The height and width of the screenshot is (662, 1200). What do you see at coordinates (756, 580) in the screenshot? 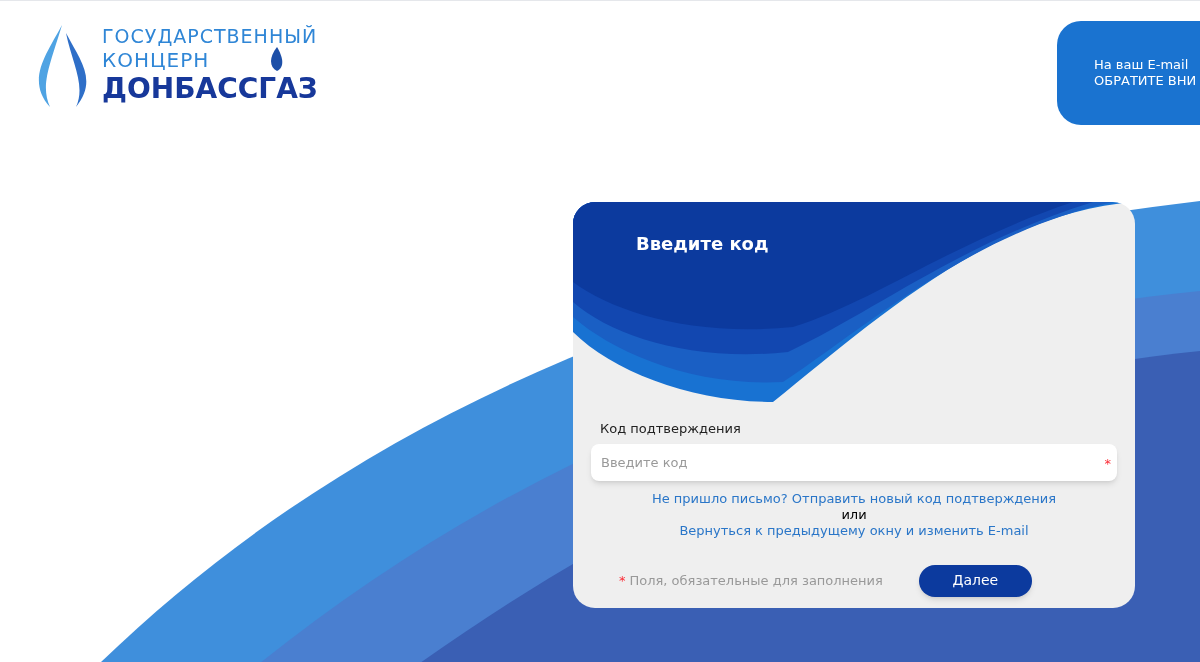
I see `required-note: Поля, обязательные для заполнения` at bounding box center [756, 580].